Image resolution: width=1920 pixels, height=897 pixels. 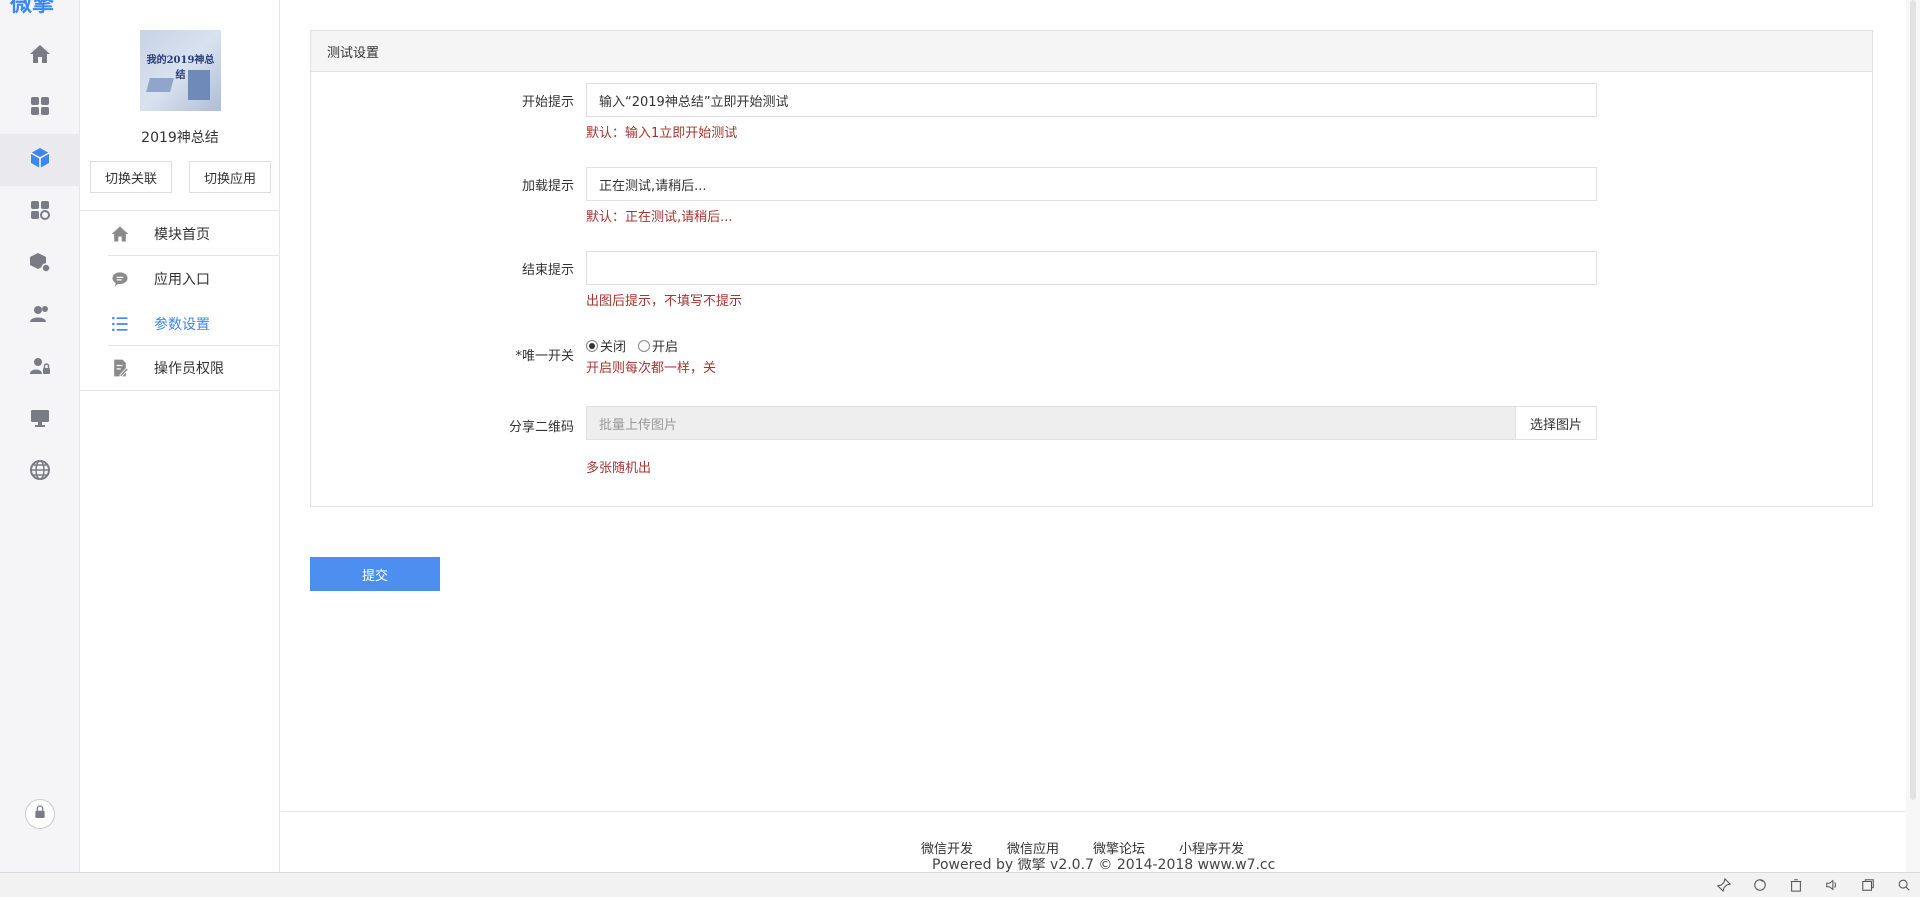 I want to click on nav-item-module-home: 模块首页, so click(x=180, y=233).